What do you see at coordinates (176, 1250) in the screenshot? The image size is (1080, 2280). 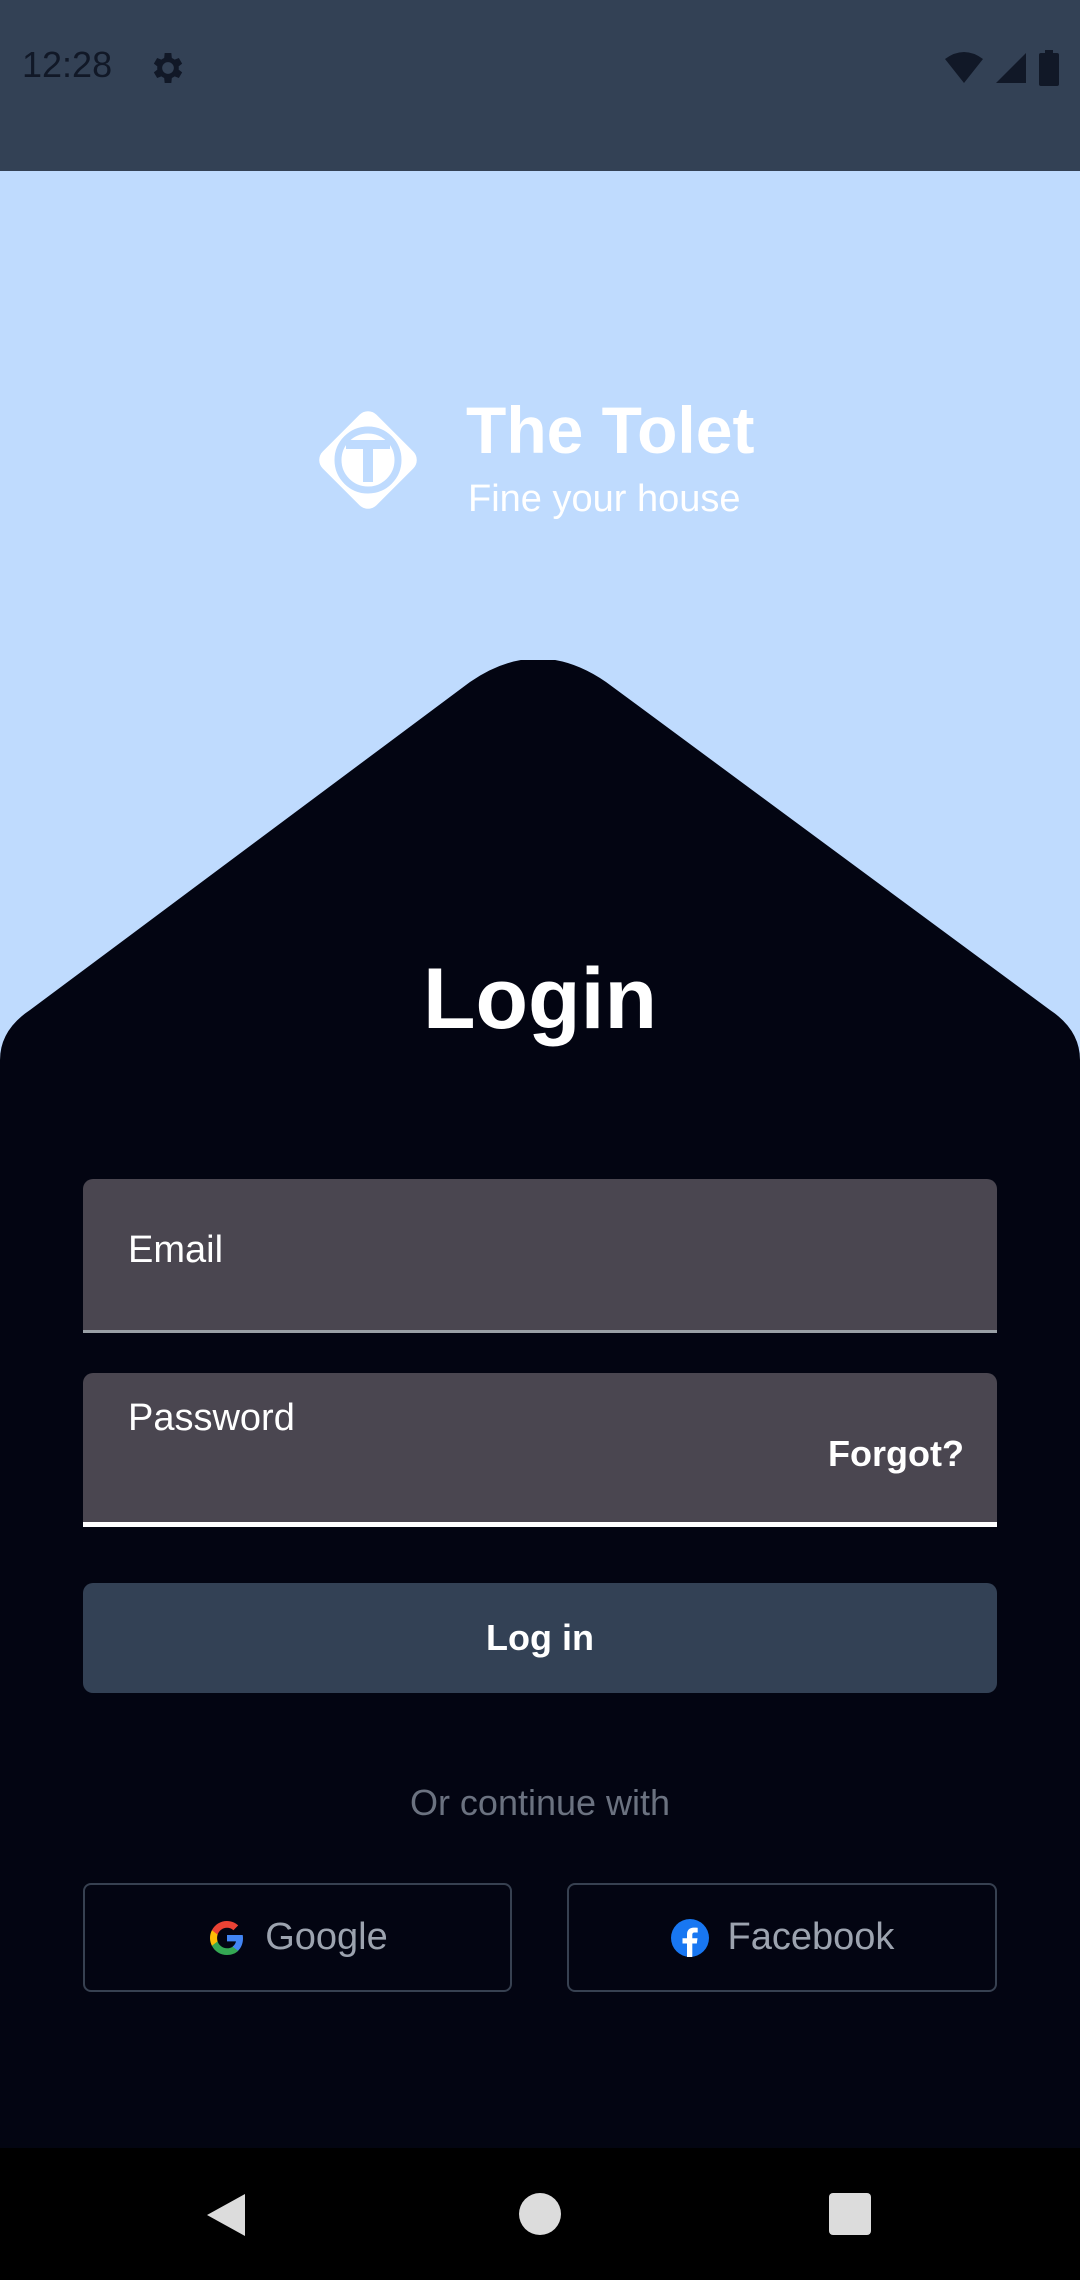 I see `email-label: Email` at bounding box center [176, 1250].